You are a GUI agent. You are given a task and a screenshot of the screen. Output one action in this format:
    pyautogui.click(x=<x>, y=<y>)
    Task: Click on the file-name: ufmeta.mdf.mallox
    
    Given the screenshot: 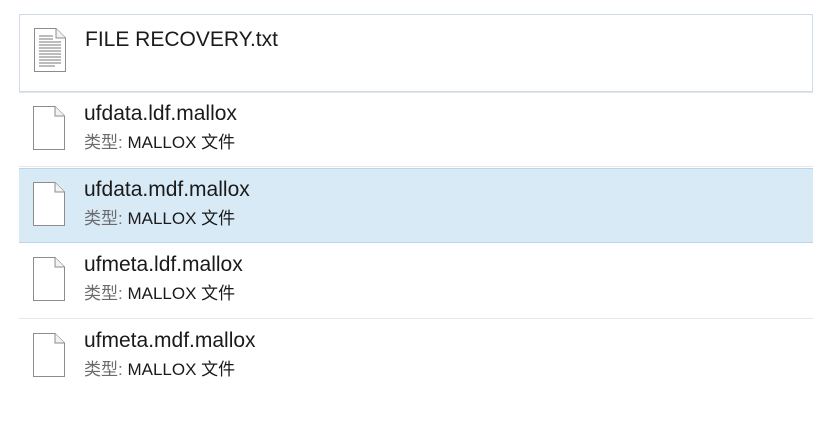 What is the action you would take?
    pyautogui.click(x=170, y=340)
    